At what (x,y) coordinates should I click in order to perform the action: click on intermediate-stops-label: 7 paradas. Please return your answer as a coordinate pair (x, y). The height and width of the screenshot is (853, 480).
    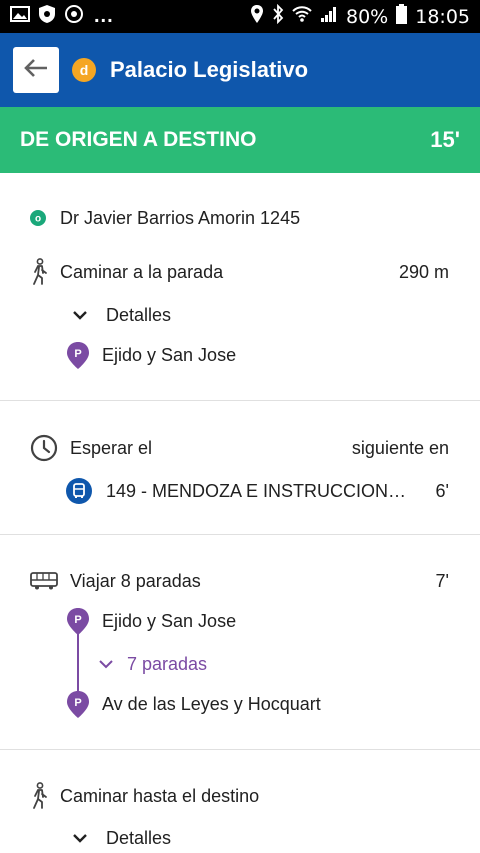
    Looking at the image, I should click on (167, 663).